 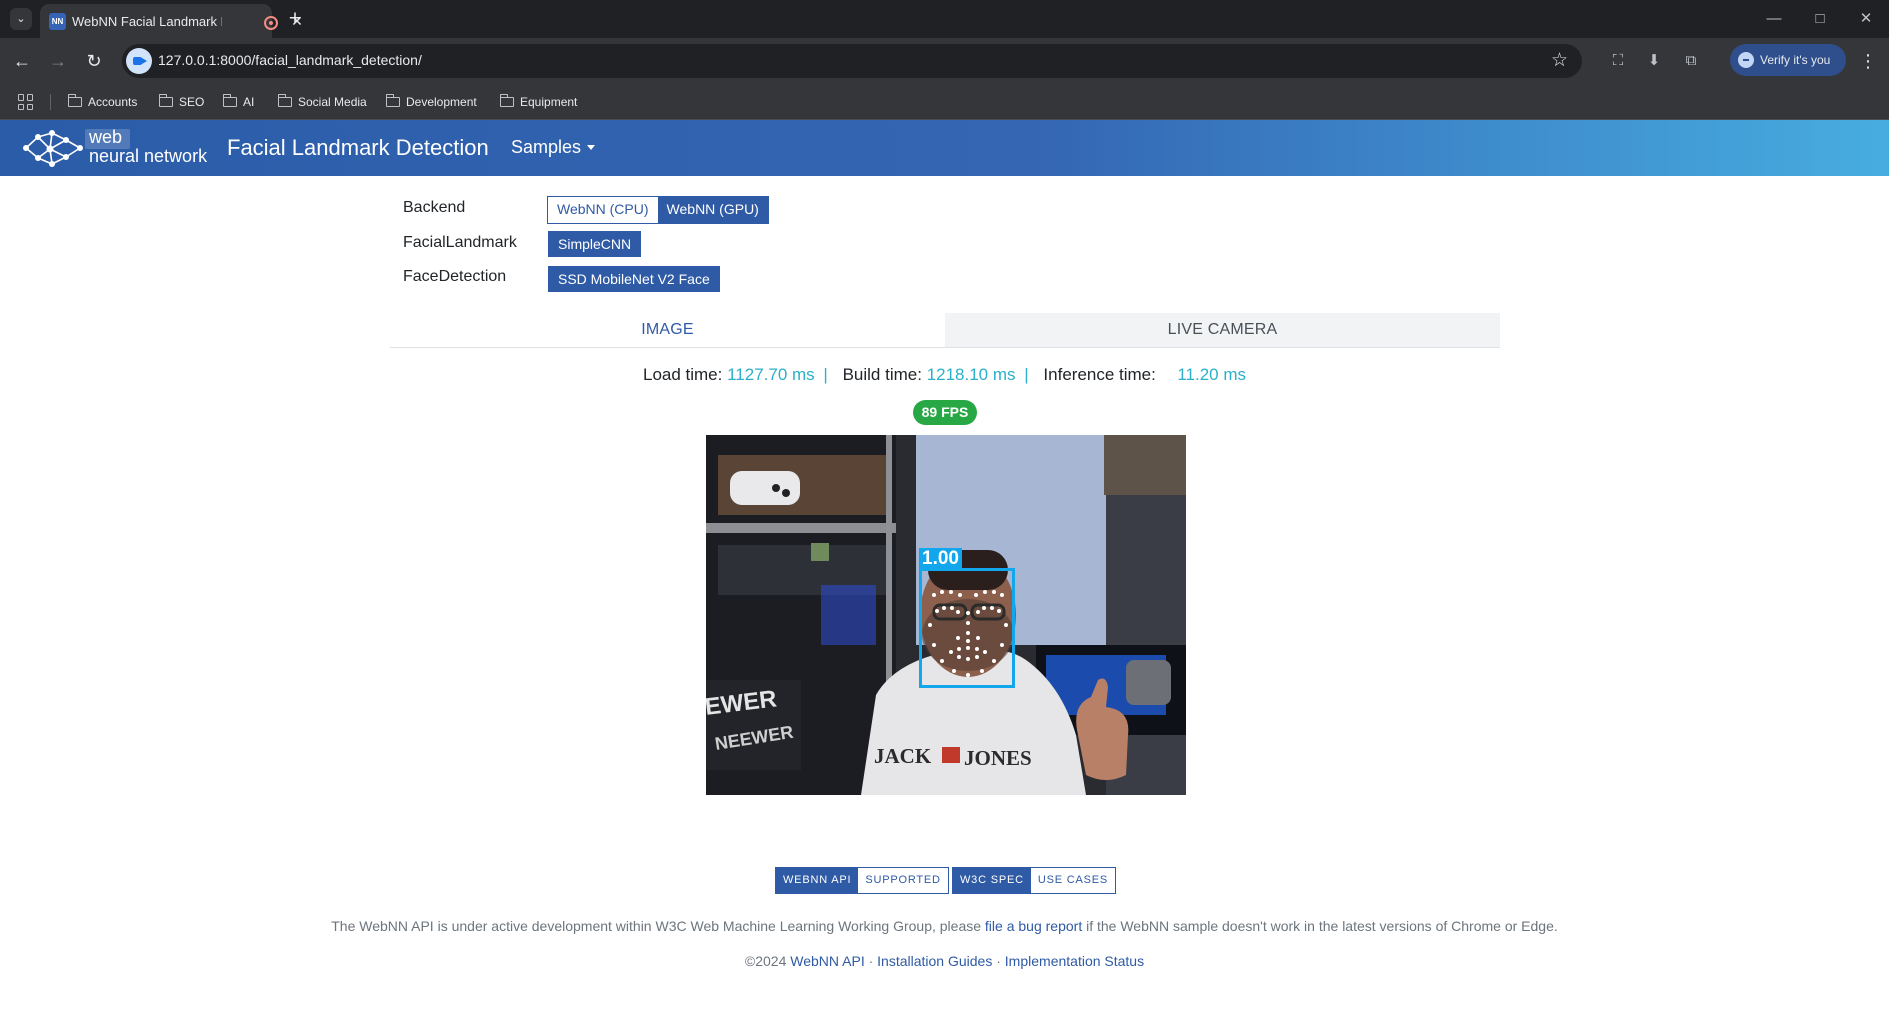 I want to click on w3c-spec-shield: W3C SPEC USE CASES, so click(x=1034, y=880).